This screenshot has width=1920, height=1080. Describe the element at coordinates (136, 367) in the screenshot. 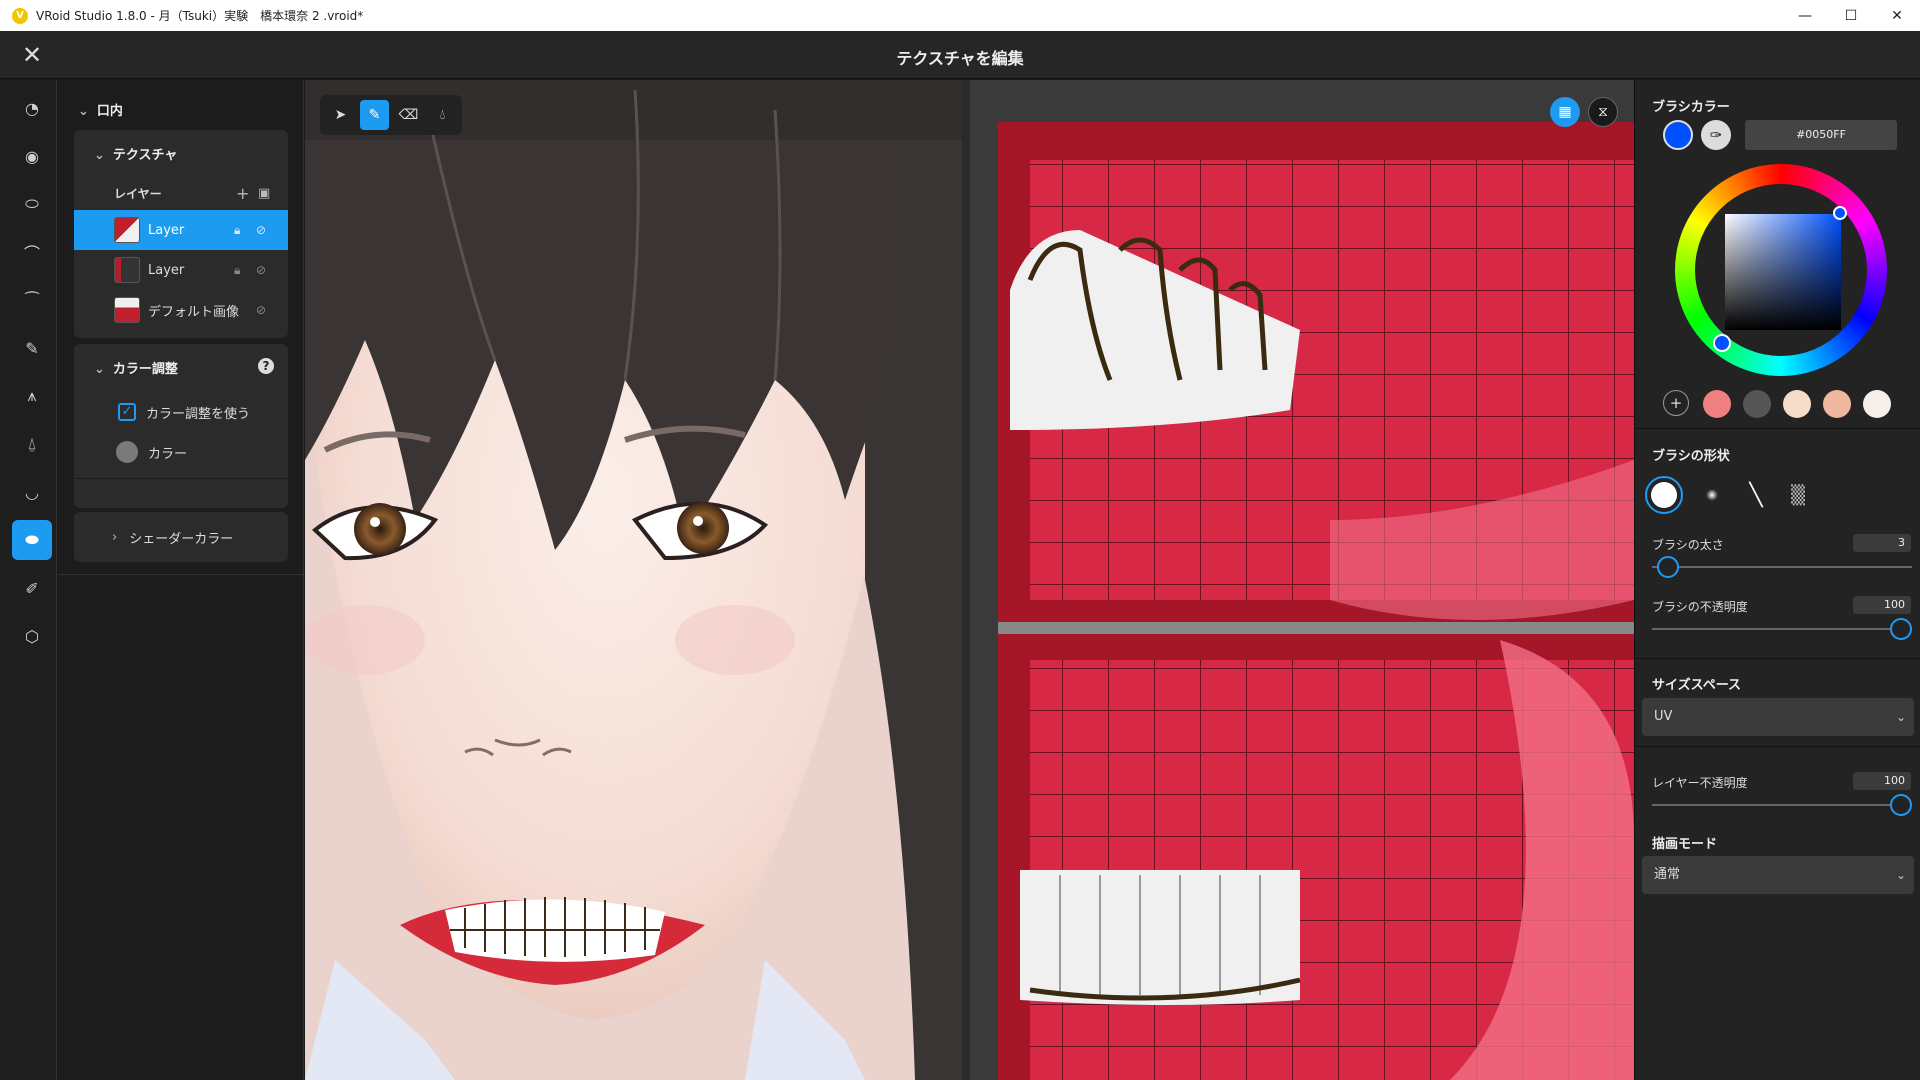

I see `color-adjust-header: ⌄ カラー調整` at that location.